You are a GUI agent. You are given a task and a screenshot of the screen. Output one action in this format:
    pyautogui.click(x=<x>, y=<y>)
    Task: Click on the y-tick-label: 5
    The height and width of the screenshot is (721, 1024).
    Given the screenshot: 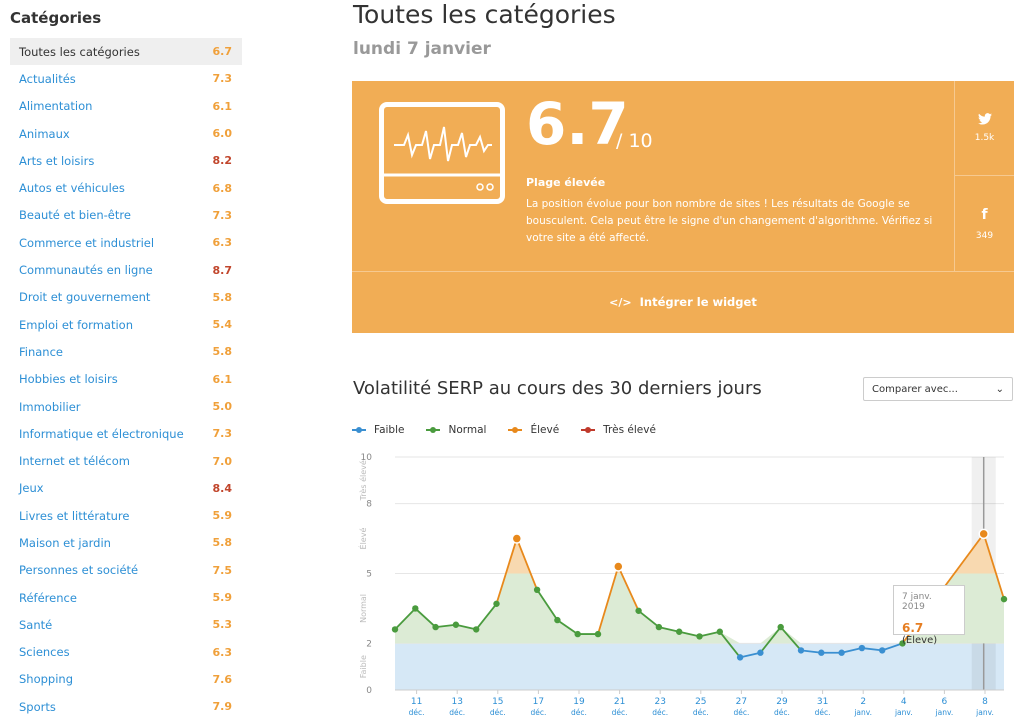 What is the action you would take?
    pyautogui.click(x=369, y=575)
    